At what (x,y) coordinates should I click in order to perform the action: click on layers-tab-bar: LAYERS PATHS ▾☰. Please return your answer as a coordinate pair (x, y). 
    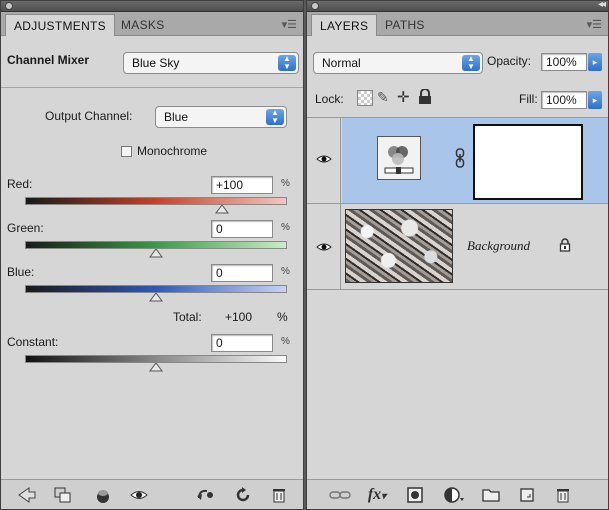
    Looking at the image, I should click on (457, 24).